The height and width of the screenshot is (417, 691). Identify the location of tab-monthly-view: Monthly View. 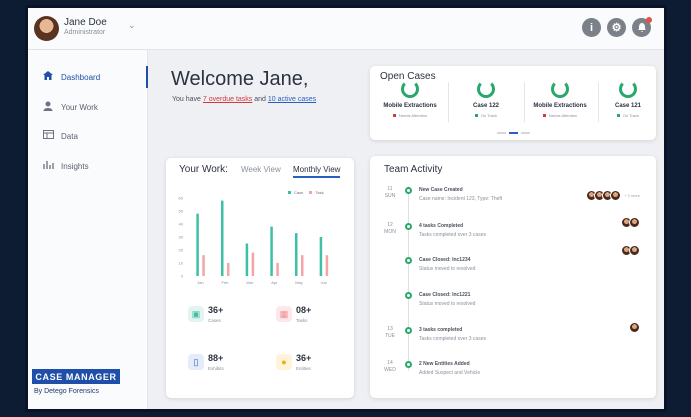
(317, 171).